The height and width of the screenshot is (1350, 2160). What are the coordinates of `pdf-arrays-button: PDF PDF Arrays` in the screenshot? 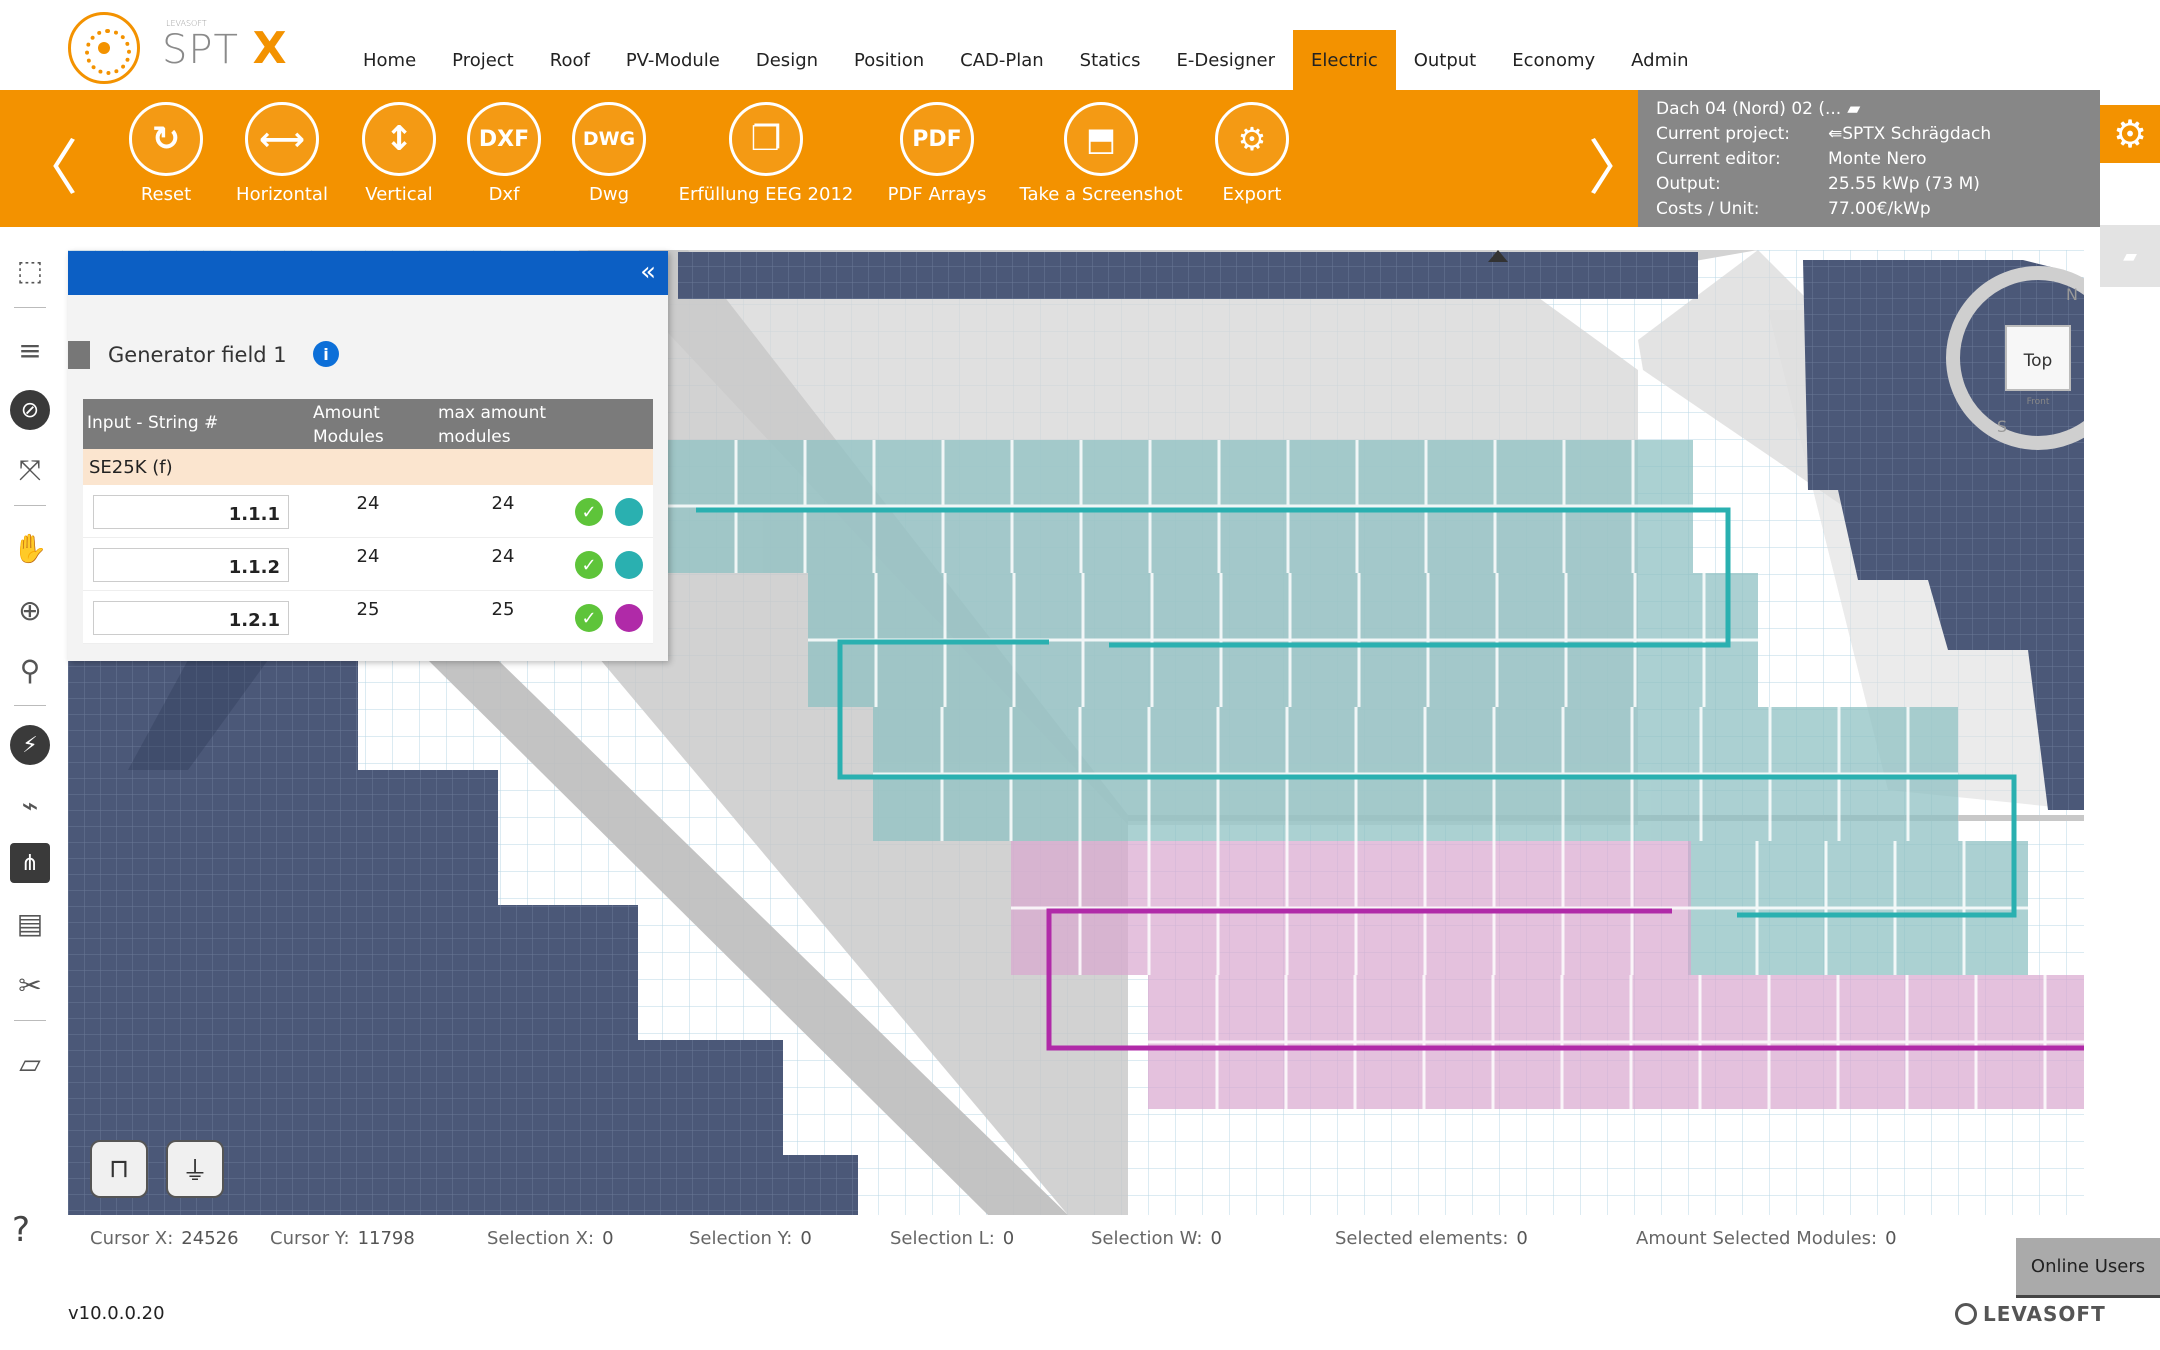 It's located at (937, 153).